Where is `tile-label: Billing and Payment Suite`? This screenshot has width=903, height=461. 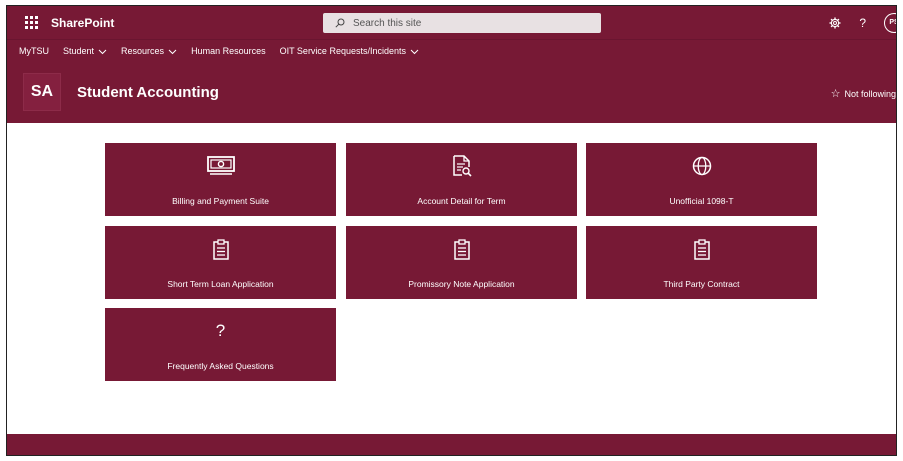
tile-label: Billing and Payment Suite is located at coordinates (220, 201).